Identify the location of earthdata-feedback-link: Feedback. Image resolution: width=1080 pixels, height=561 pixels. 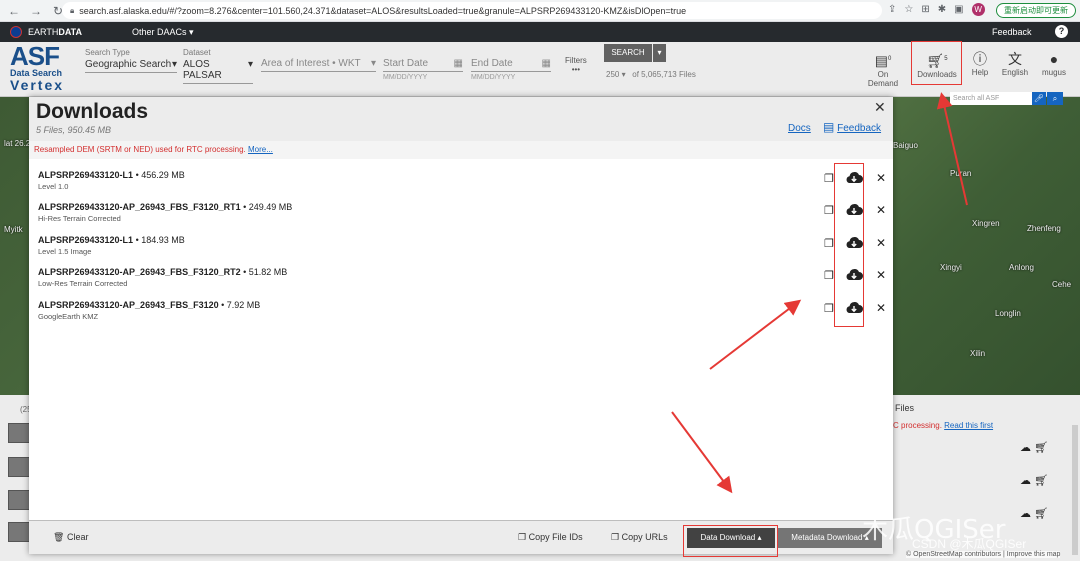
(1012, 32).